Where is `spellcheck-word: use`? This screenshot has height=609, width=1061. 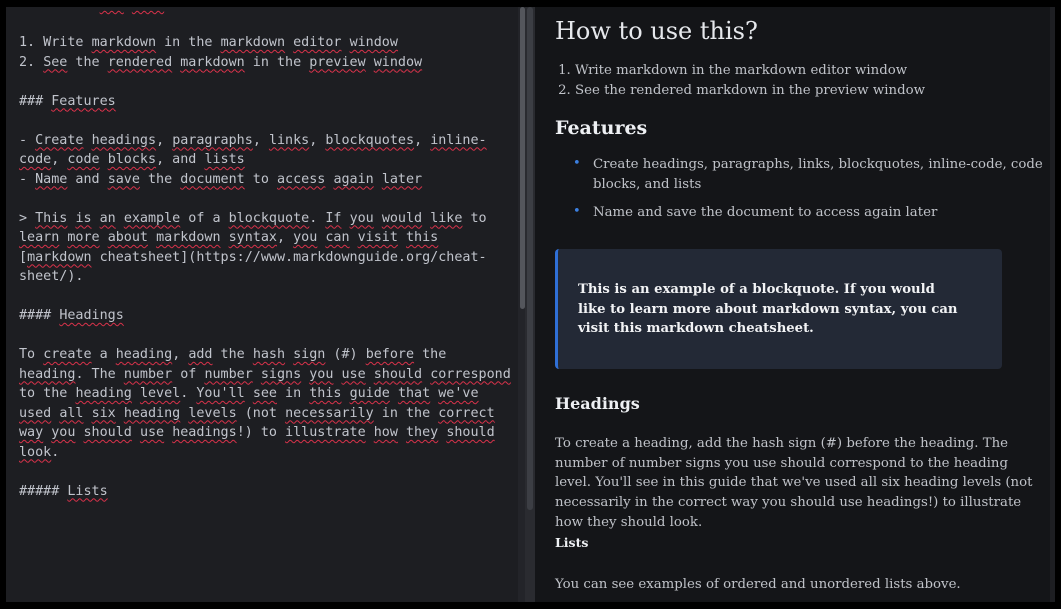
spellcheck-word: use is located at coordinates (353, 374).